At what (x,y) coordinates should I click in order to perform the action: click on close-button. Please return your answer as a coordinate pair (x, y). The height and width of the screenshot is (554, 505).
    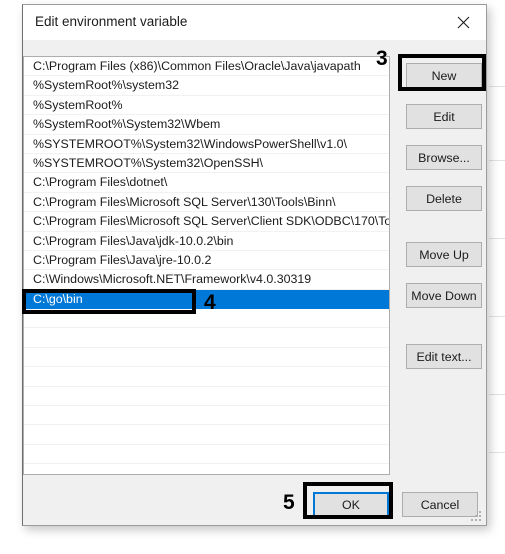
    Looking at the image, I should click on (463, 22).